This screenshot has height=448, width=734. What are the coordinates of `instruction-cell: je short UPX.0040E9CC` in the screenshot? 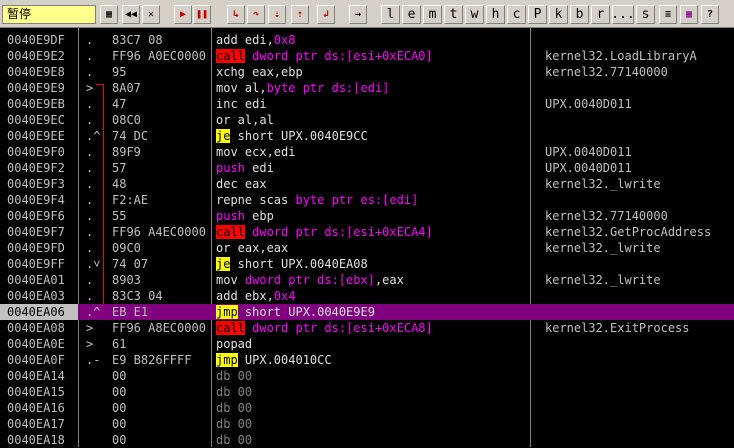 It's located at (292, 136).